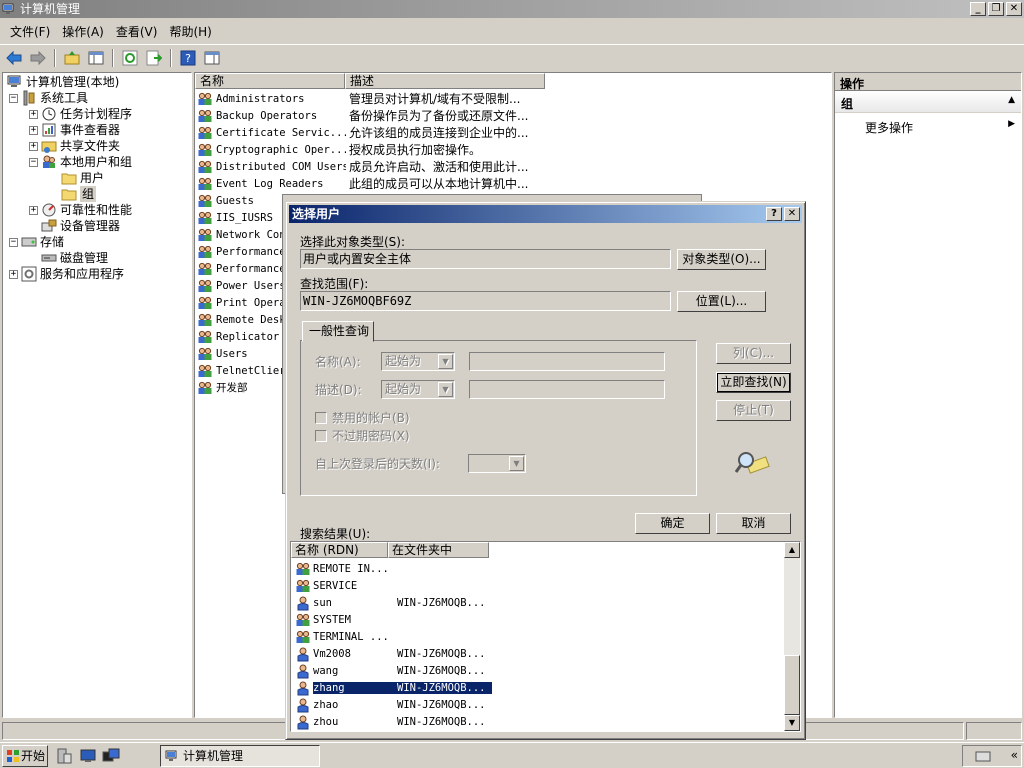 Image resolution: width=1024 pixels, height=768 pixels. Describe the element at coordinates (111, 756) in the screenshot. I see `command-prompt-icon` at that location.